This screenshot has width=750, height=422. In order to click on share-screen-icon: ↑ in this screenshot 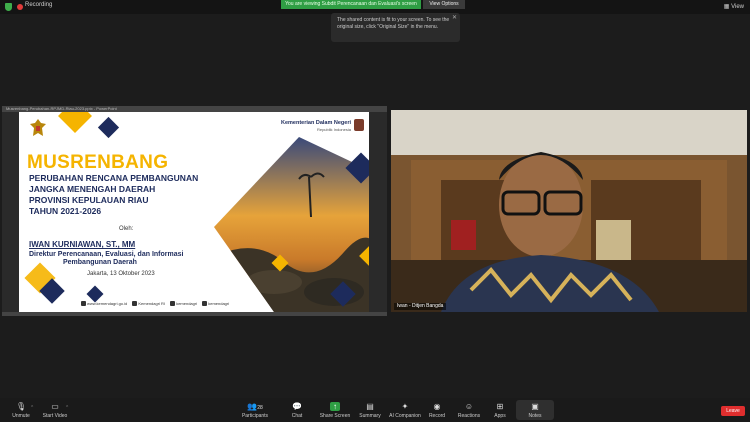, I will do `click(335, 406)`.